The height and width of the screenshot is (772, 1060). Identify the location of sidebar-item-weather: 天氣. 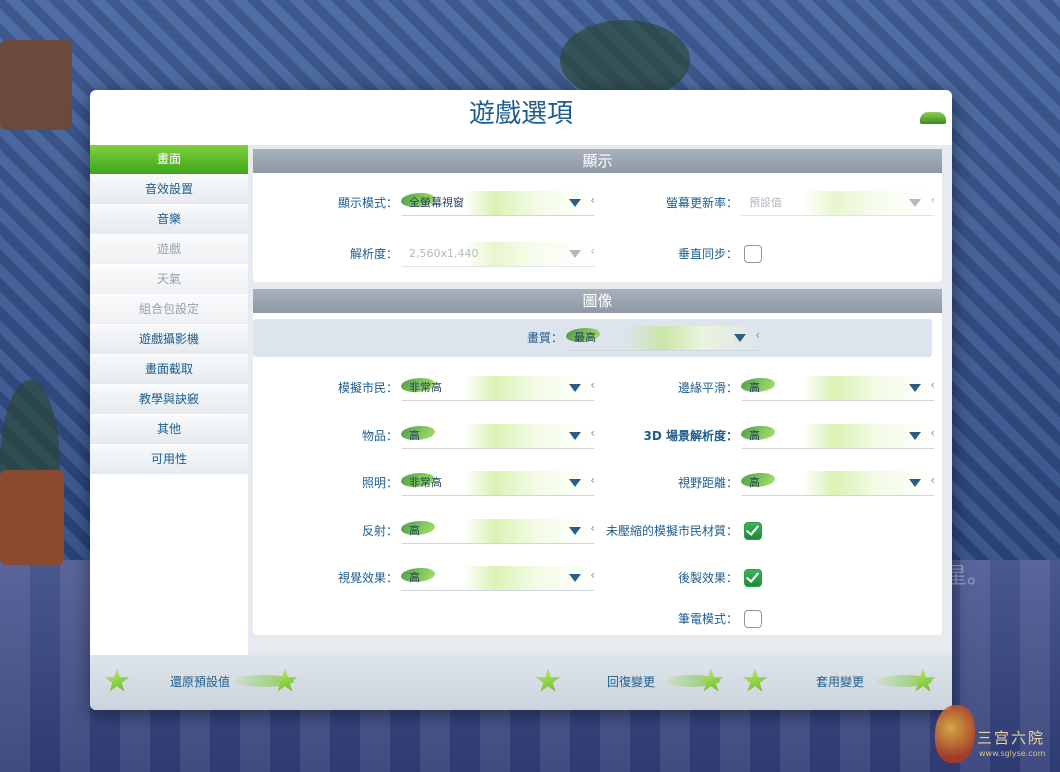
(169, 279).